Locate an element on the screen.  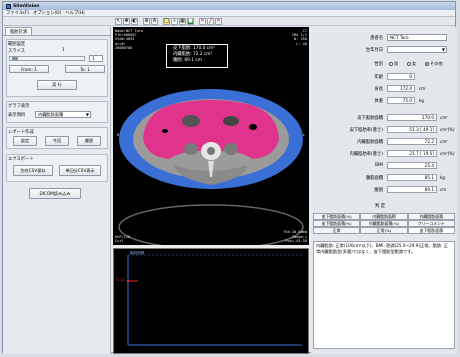
measure-waist-value: 89.1 cm is located at coordinates (193, 60).